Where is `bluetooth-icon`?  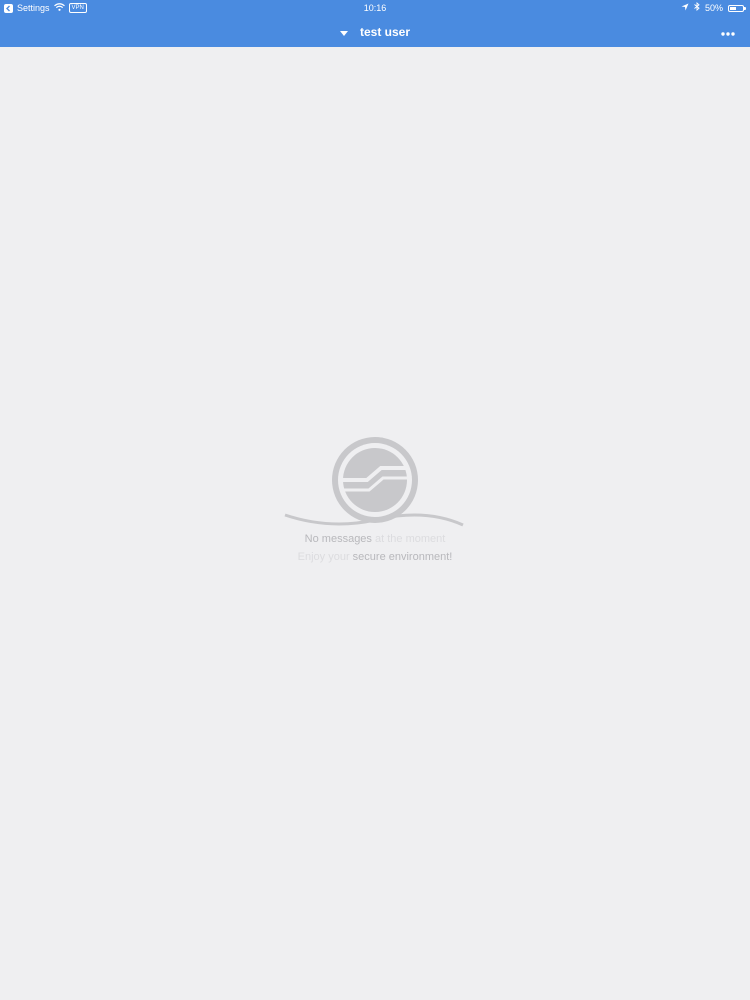 bluetooth-icon is located at coordinates (697, 8).